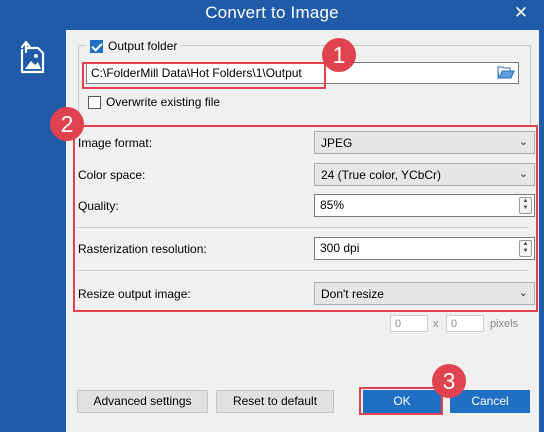 This screenshot has height=432, width=544. Describe the element at coordinates (163, 102) in the screenshot. I see `overwrite-label: Overwrite existing file` at that location.